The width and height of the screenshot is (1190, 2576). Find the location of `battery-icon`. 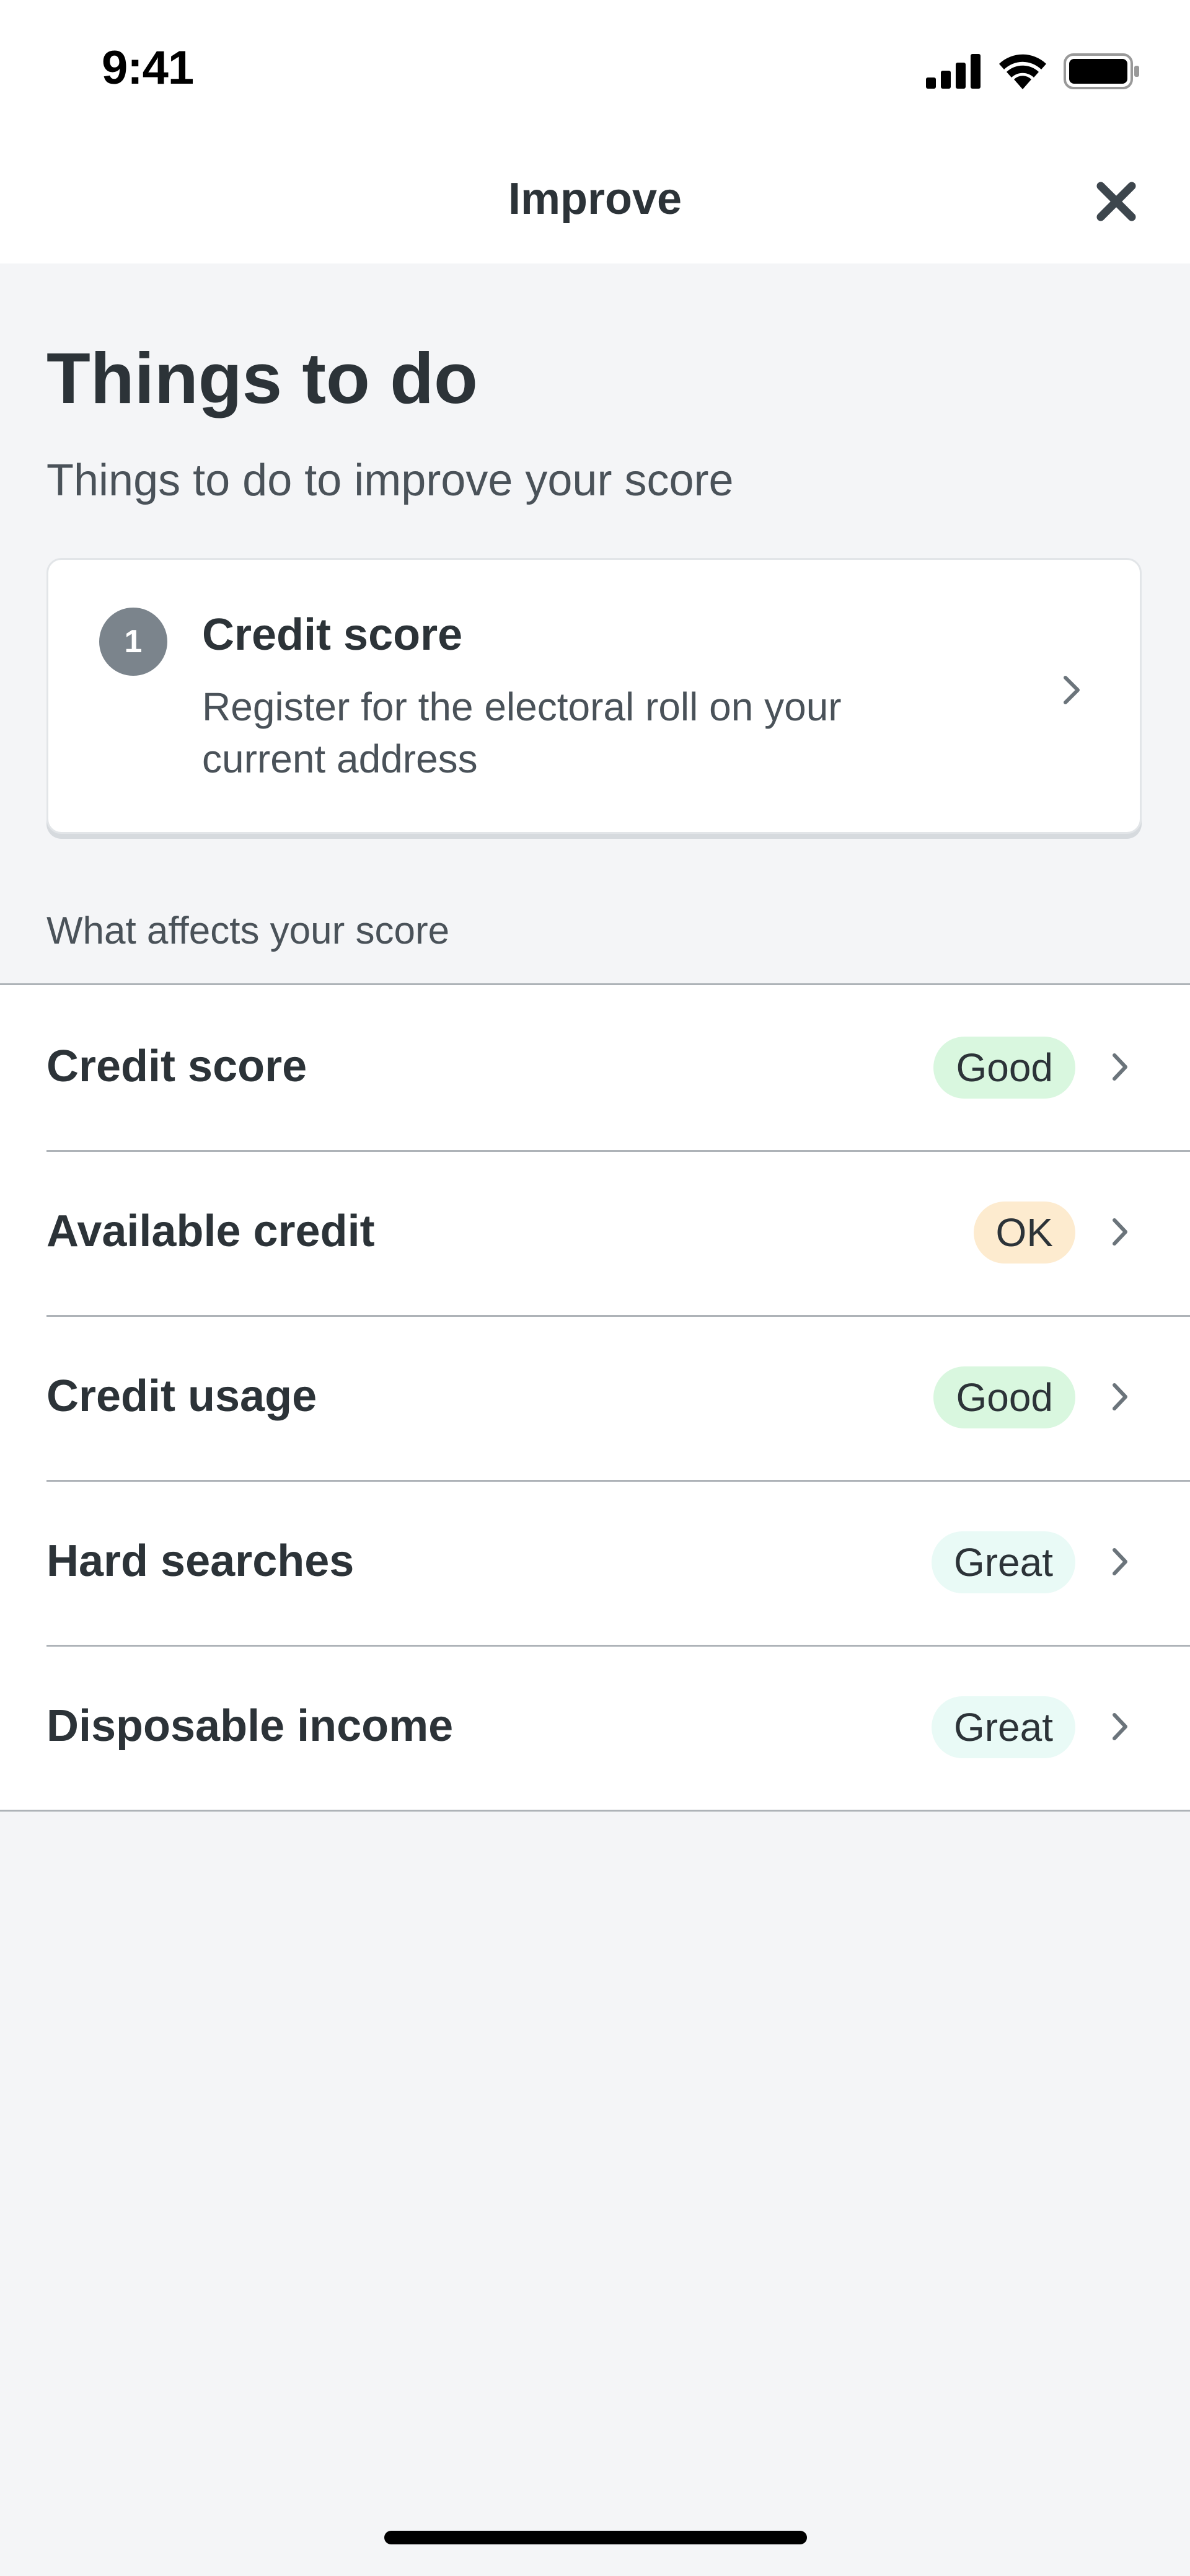

battery-icon is located at coordinates (1102, 72).